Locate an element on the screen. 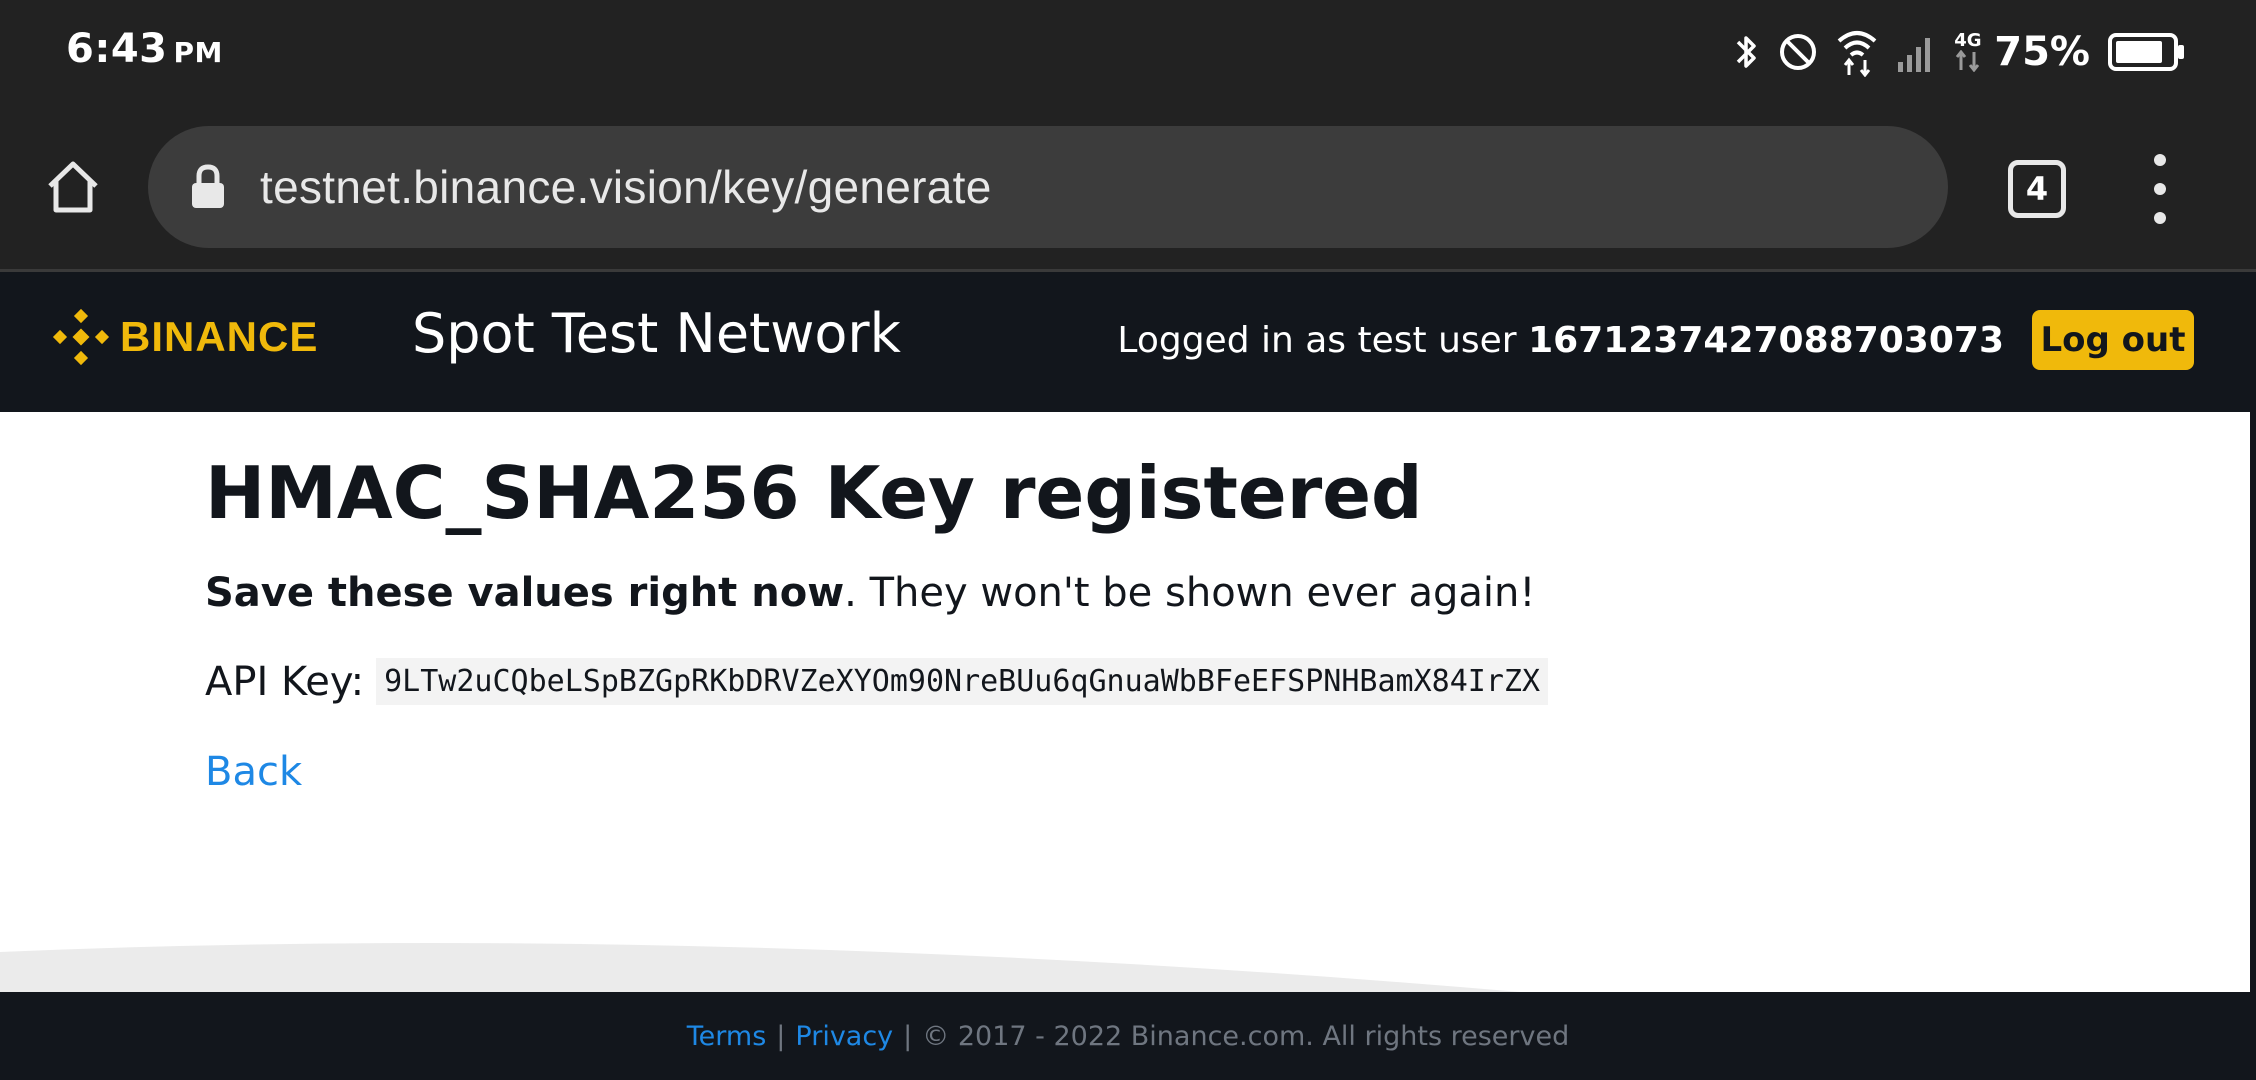 The width and height of the screenshot is (2256, 1080). status-icons: 4G 75% is located at coordinates (1960, 52).